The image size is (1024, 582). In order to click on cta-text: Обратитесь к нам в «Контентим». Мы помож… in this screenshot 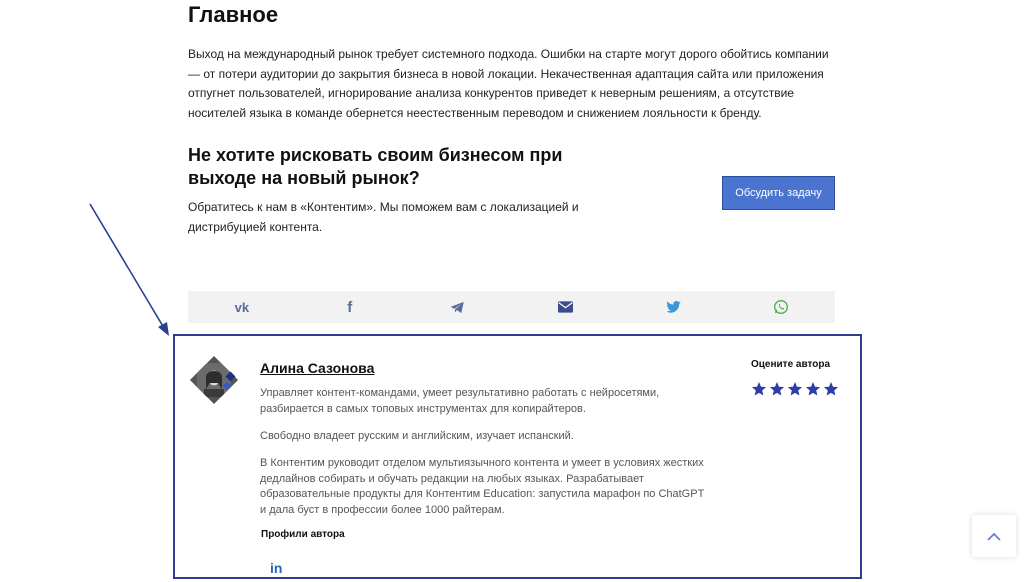, I will do `click(383, 217)`.